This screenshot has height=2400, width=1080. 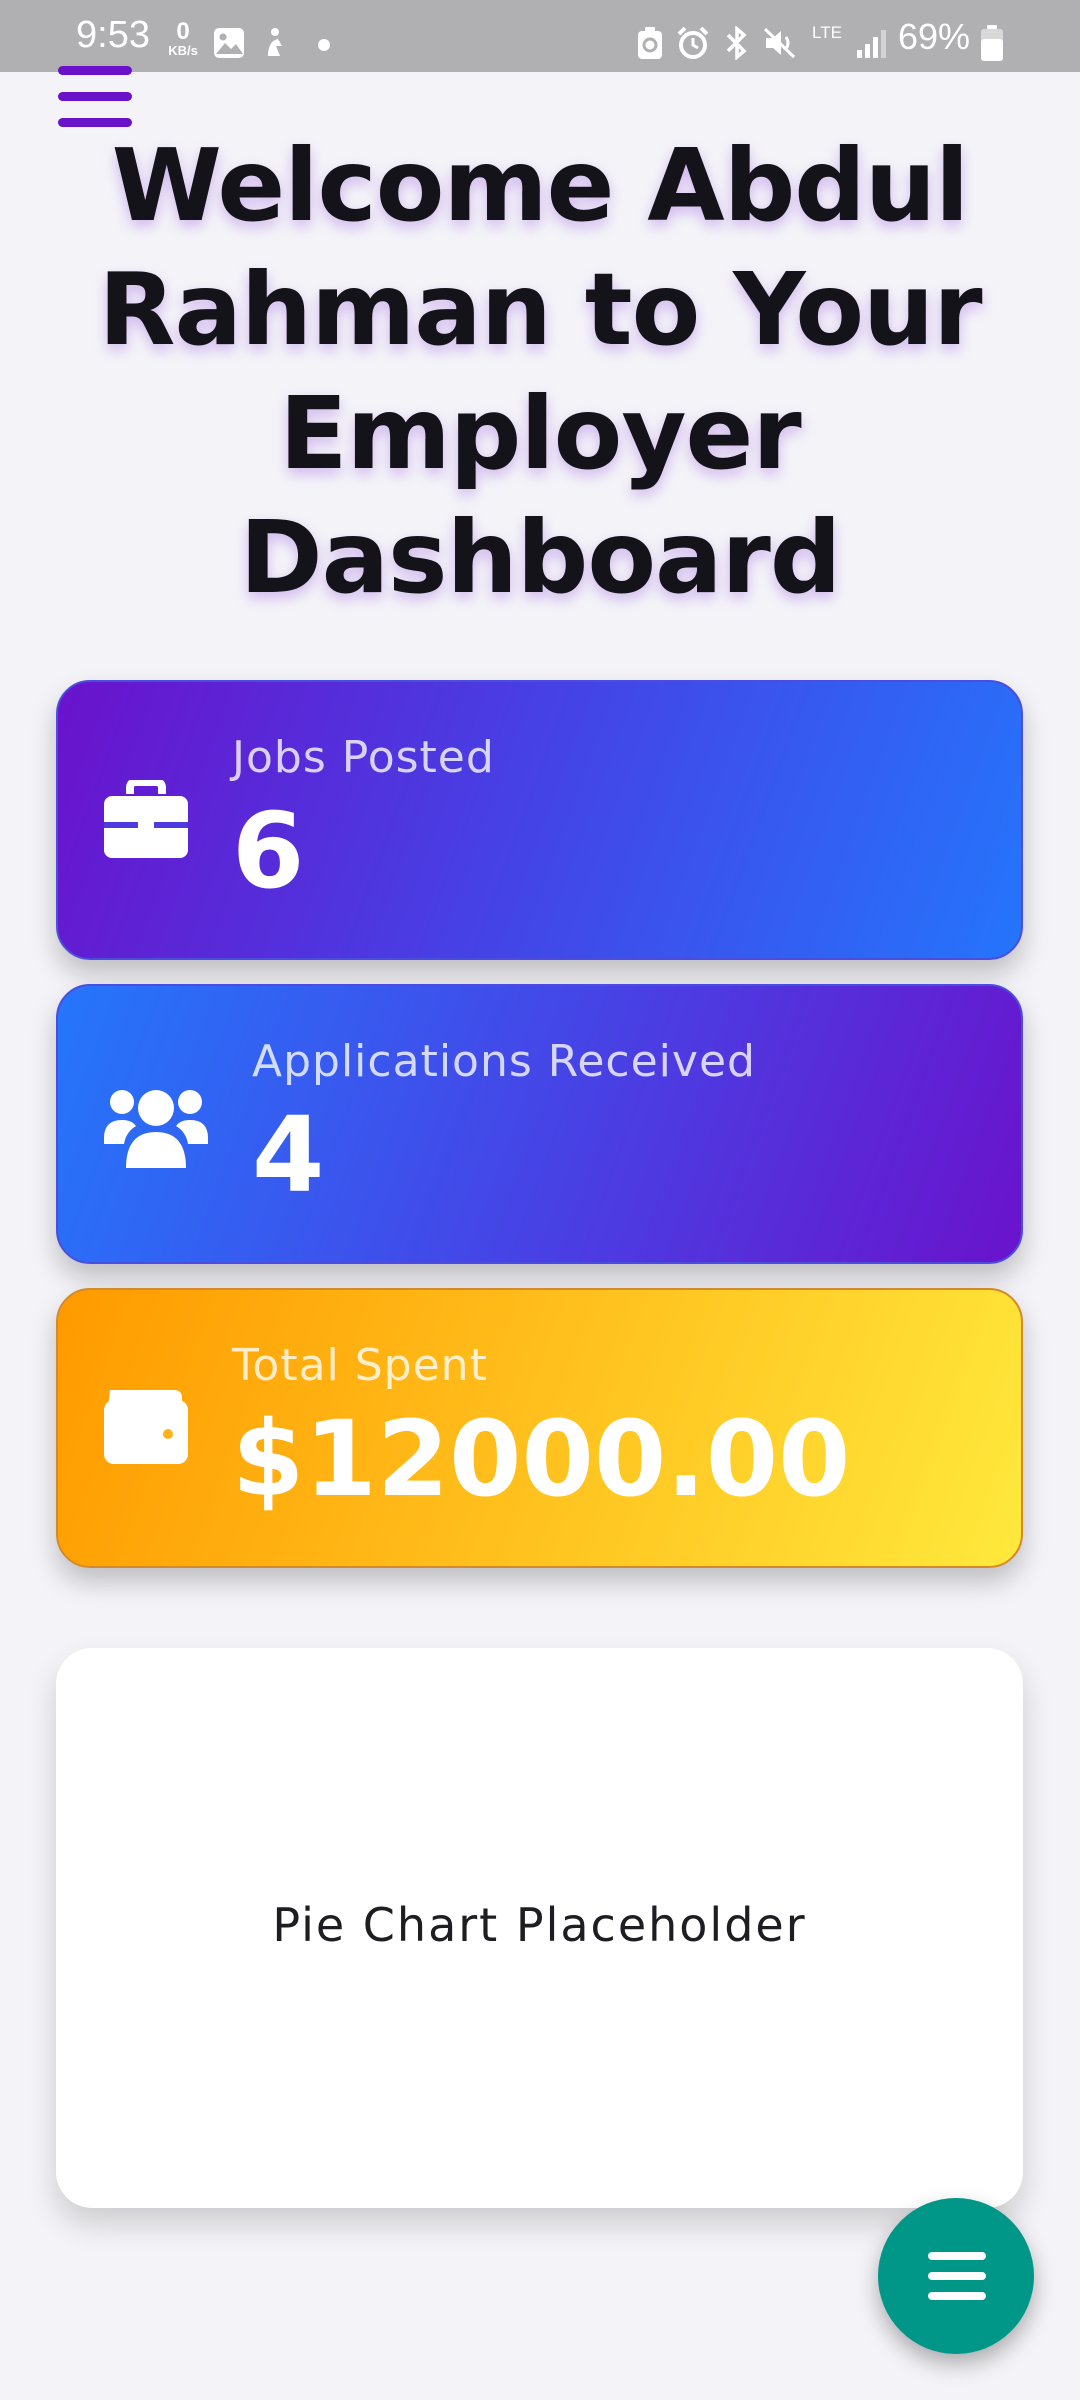 I want to click on stat-value: 6, so click(x=268, y=851).